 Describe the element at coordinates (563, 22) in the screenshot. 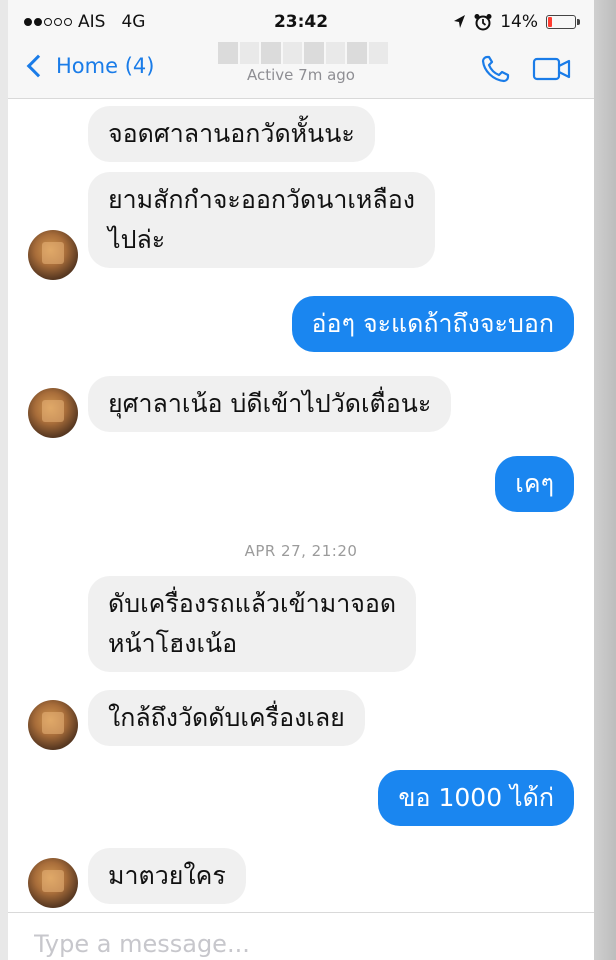

I see `battery-icon` at that location.